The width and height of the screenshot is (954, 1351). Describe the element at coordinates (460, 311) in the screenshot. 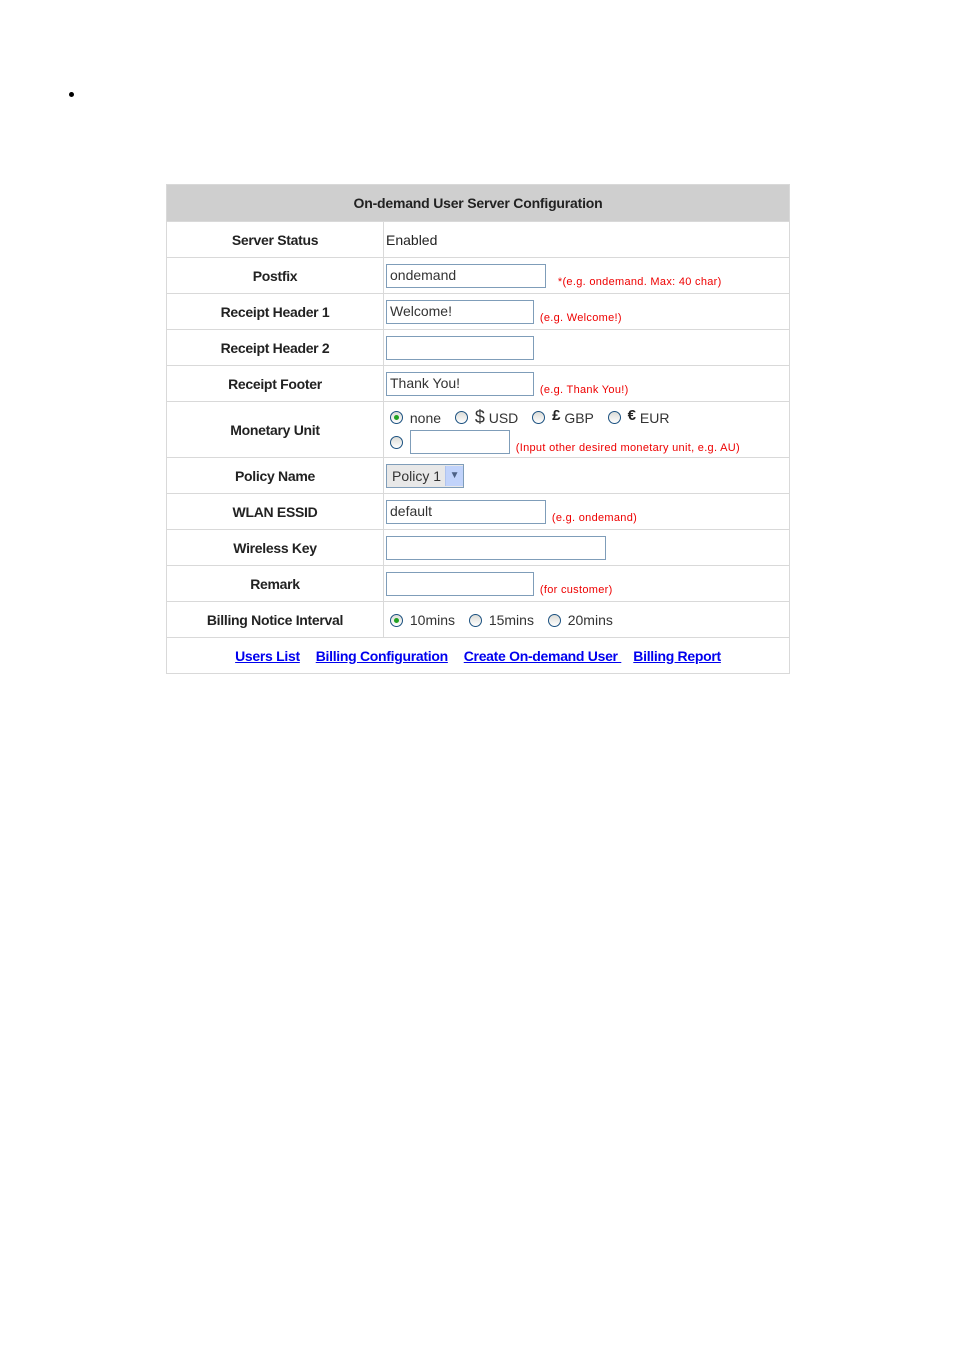

I see `receipt-header-1-input: Welcome!` at that location.